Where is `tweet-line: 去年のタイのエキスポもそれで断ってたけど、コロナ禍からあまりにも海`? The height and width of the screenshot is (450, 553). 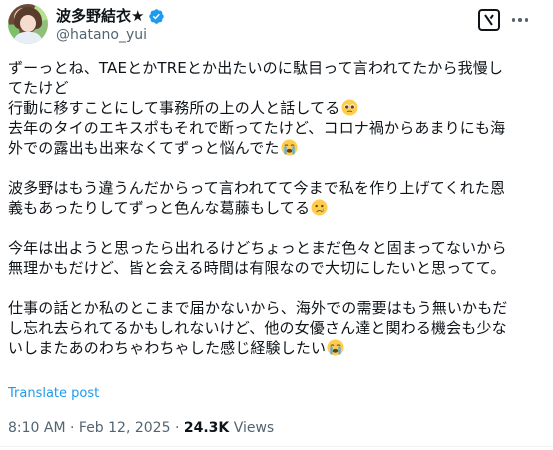 tweet-line: 去年のタイのエキスポもそれで断ってたけど、コロナ禍からあまりにも海 is located at coordinates (257, 128).